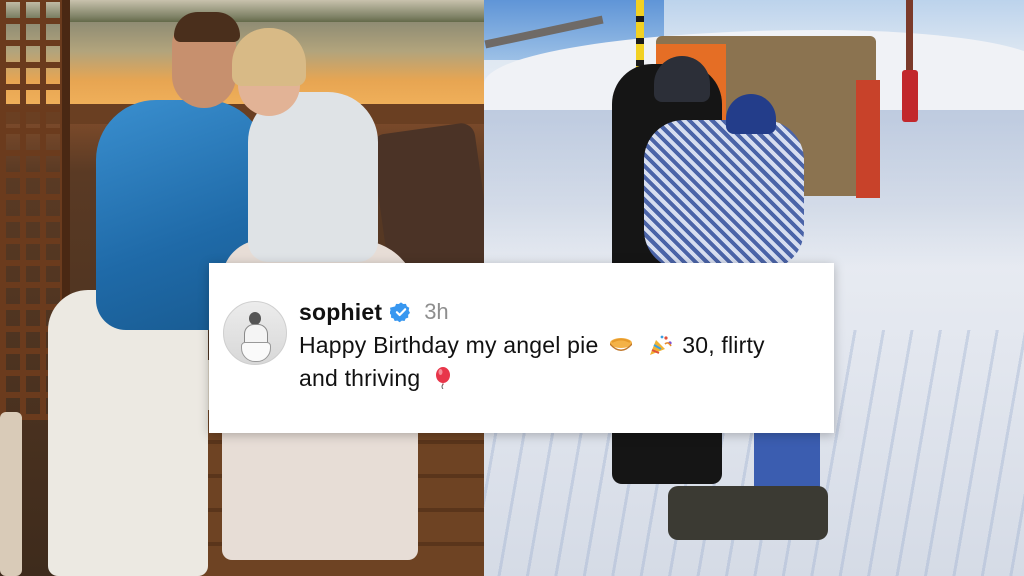  What do you see at coordinates (436, 311) in the screenshot?
I see `comment-timestamp: 3h` at bounding box center [436, 311].